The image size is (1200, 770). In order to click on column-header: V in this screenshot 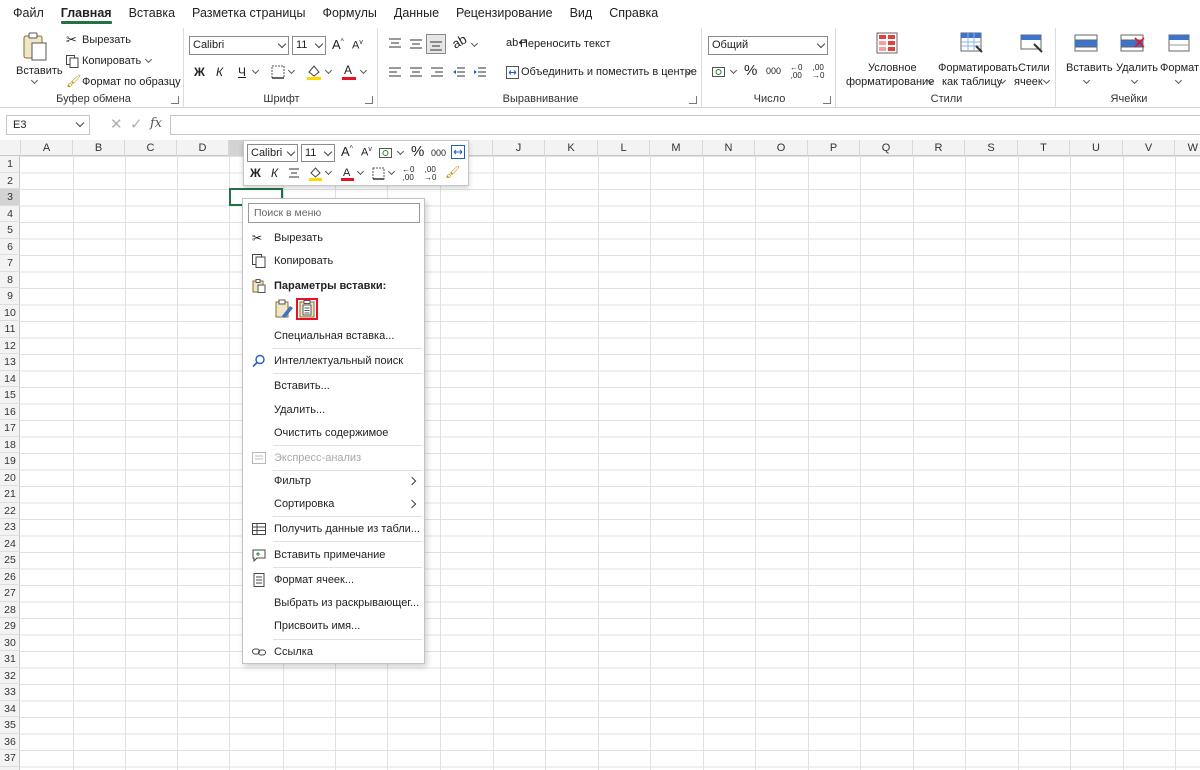, I will do `click(1149, 148)`.